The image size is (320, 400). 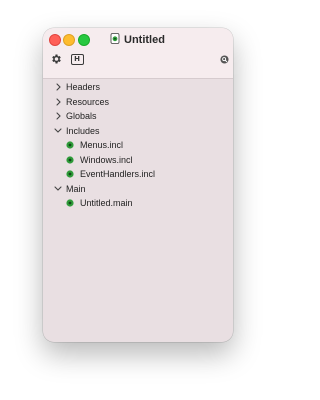 I want to click on tree-group-label: Headers, so click(x=83, y=87).